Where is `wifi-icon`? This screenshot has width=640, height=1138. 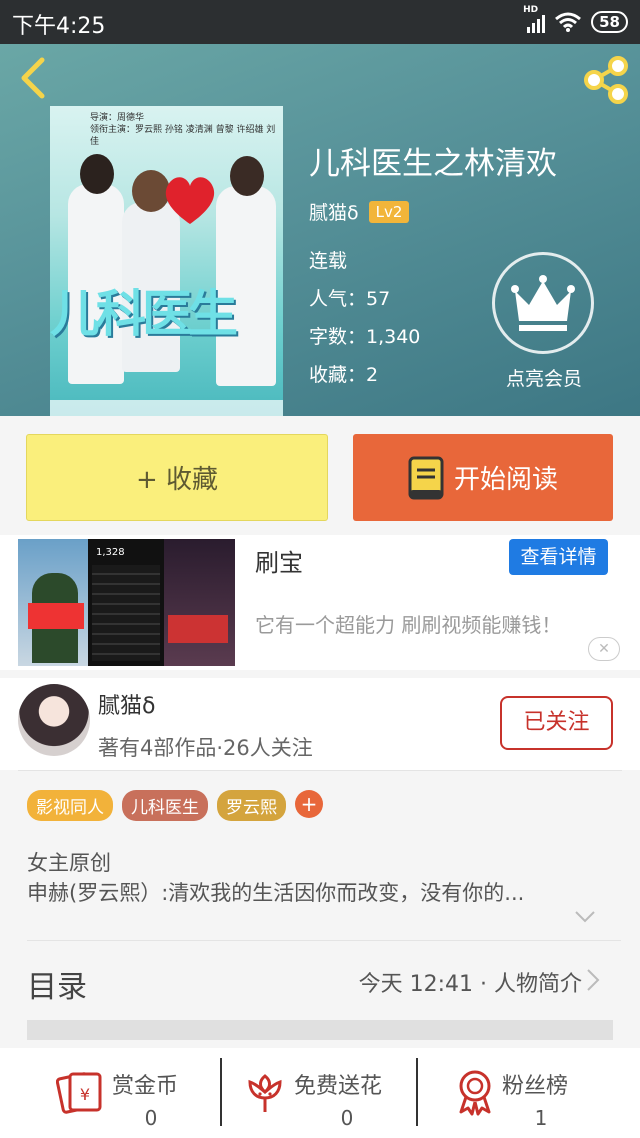
wifi-icon is located at coordinates (568, 22).